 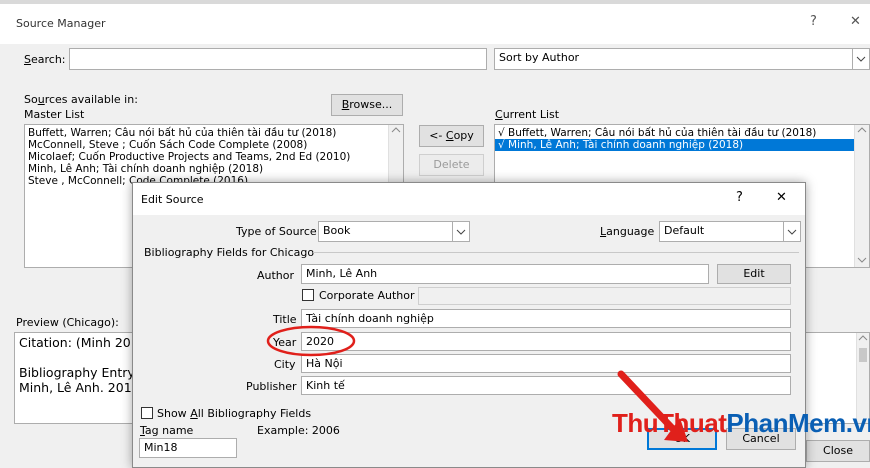 What do you see at coordinates (786, 423) in the screenshot?
I see `watermark-part2: PhanMem` at bounding box center [786, 423].